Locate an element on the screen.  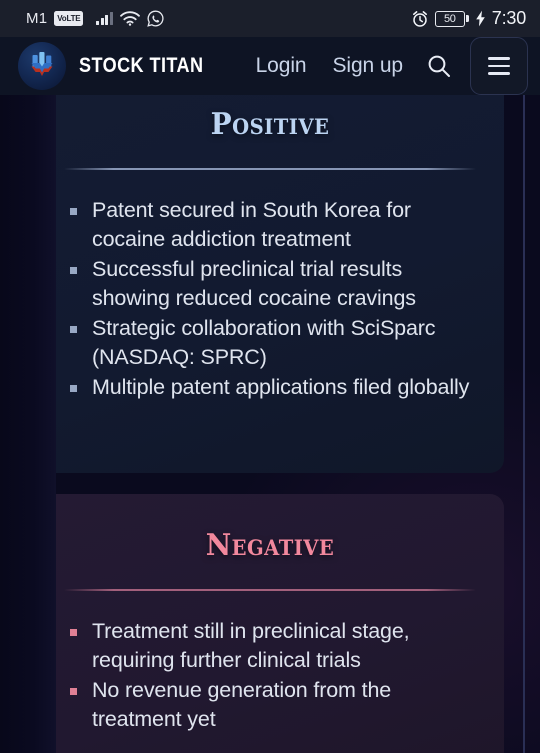
signal-bars-icon is located at coordinates (104, 18).